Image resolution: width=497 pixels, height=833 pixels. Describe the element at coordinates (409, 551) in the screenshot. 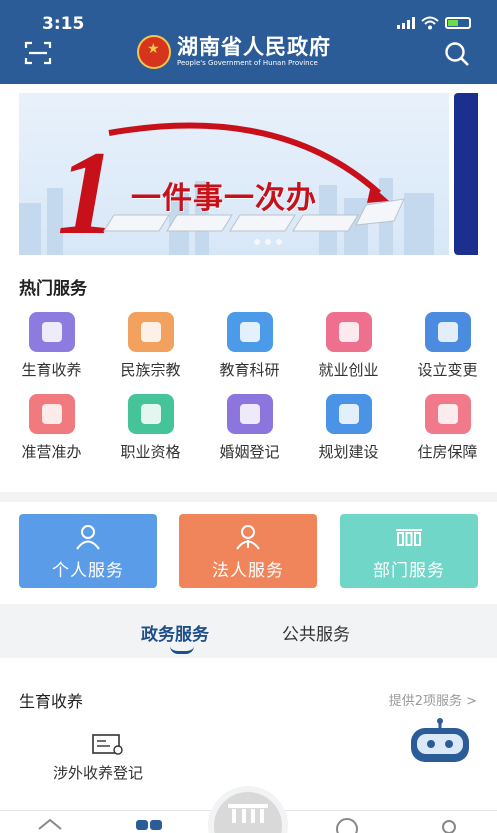

I see `department-service-card: 部门服务` at that location.